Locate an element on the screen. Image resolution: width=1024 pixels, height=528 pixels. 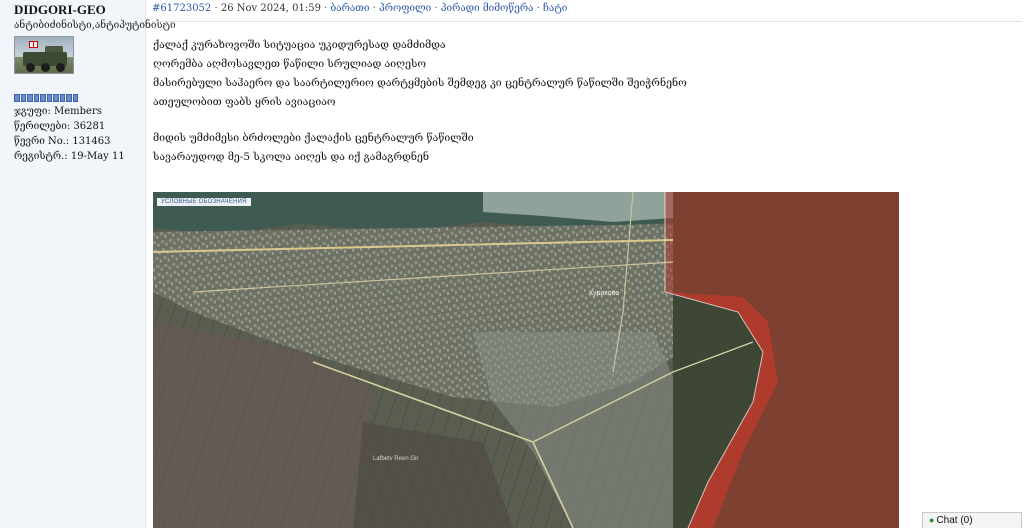
card-link: ბარათი is located at coordinates (350, 8).